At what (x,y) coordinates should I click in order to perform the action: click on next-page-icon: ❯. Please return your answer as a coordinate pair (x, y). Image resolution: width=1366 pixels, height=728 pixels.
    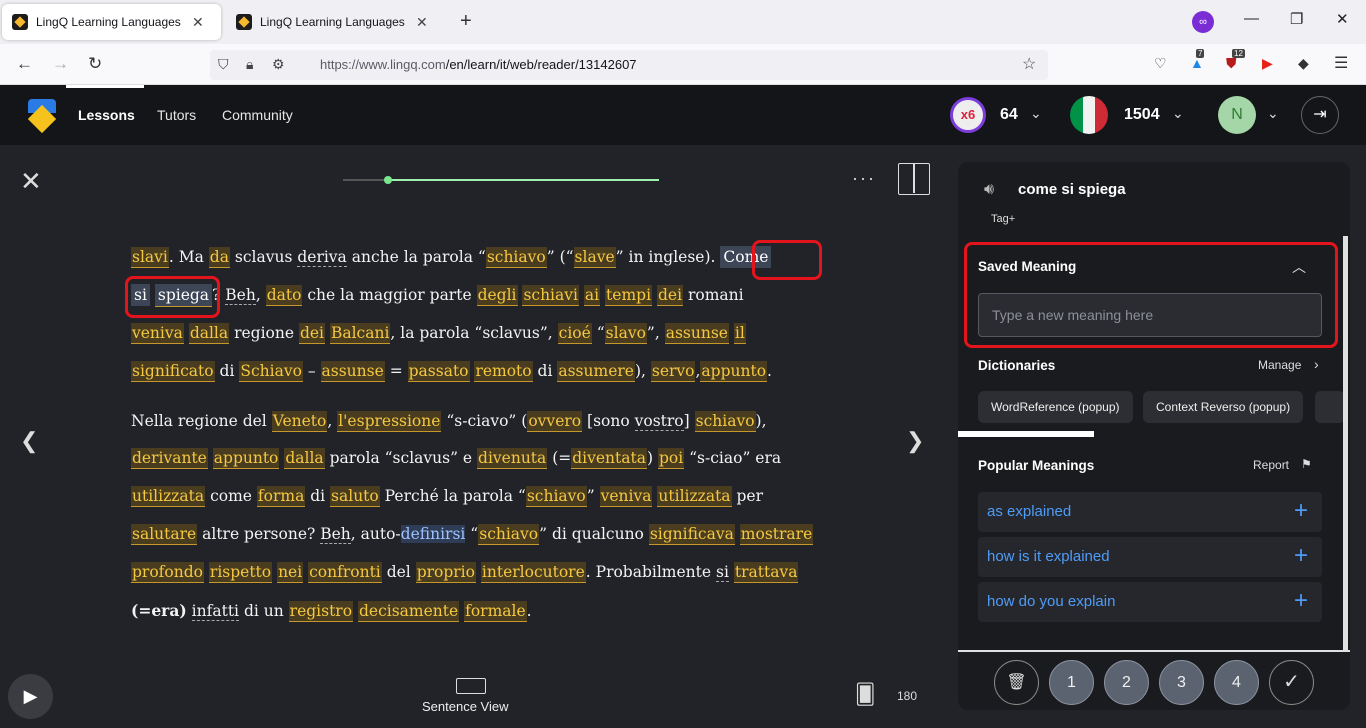
    Looking at the image, I should click on (915, 441).